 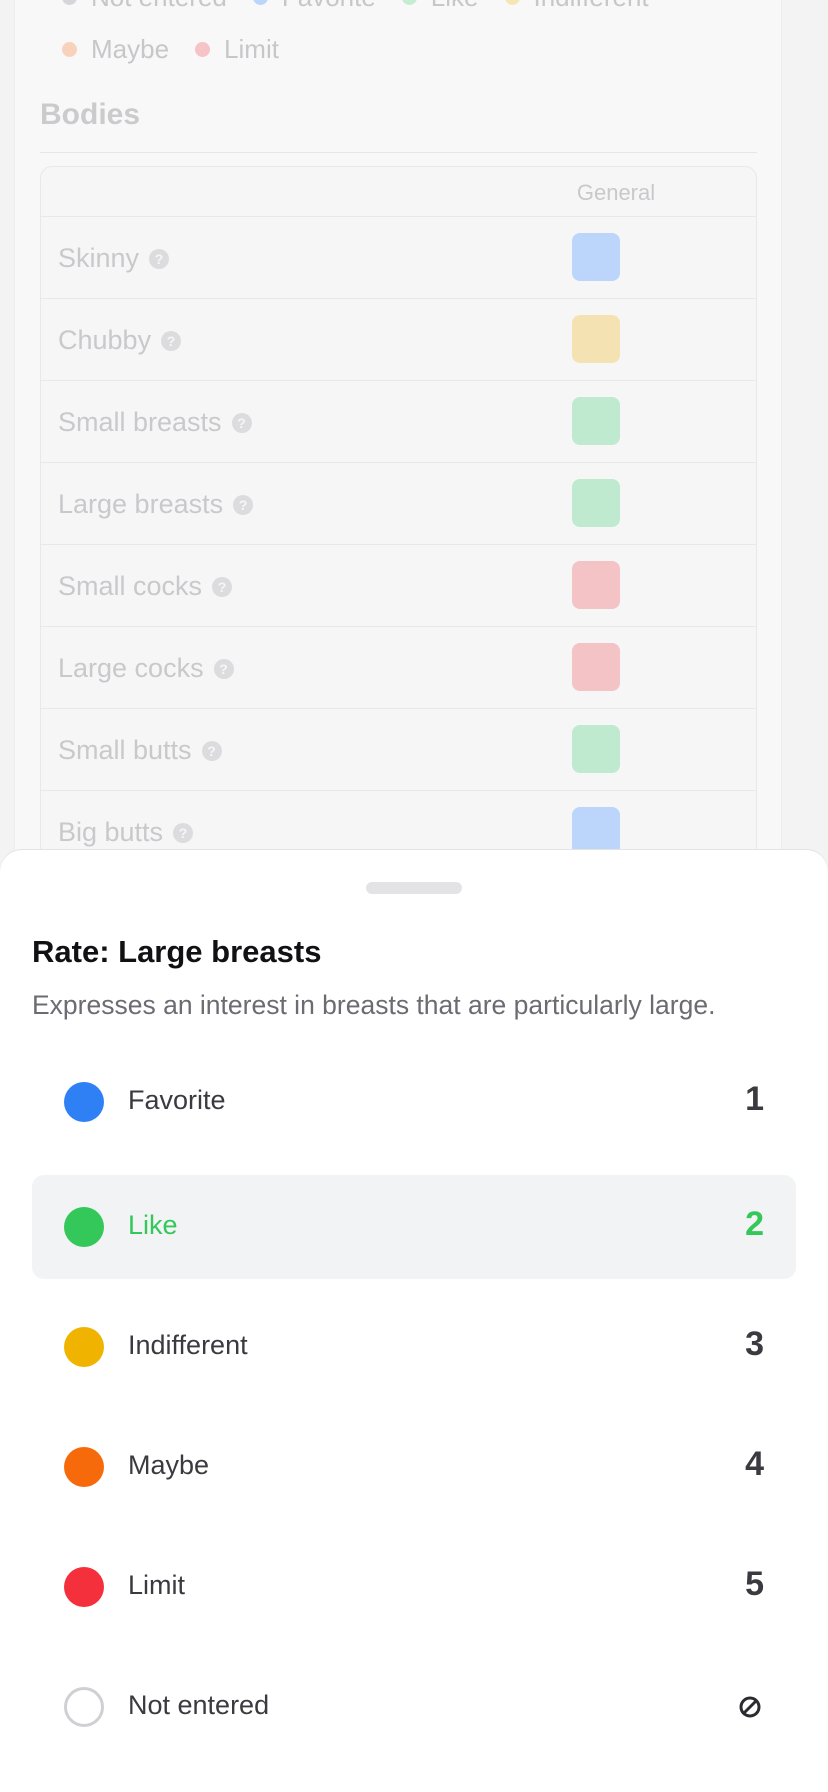 I want to click on row-name: Skinny?, so click(x=114, y=258).